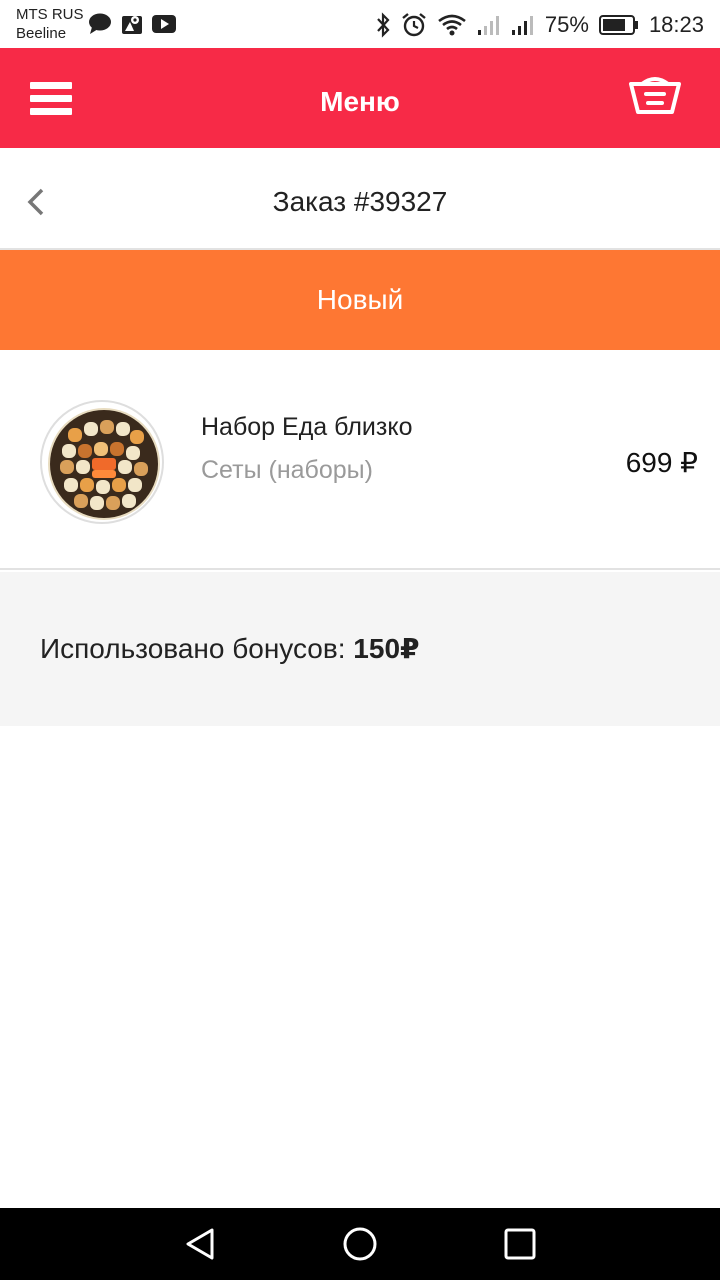 Image resolution: width=720 pixels, height=1280 pixels. What do you see at coordinates (414, 25) in the screenshot?
I see `alarm-icon` at bounding box center [414, 25].